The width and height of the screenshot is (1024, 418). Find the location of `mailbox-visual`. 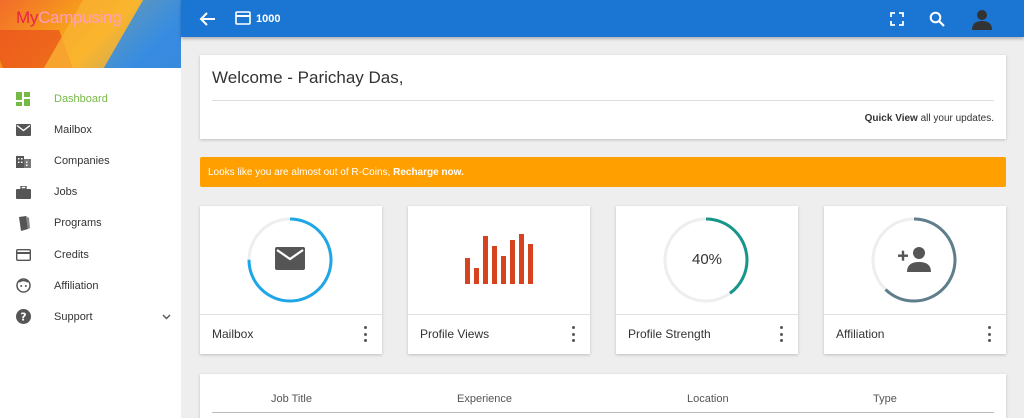

mailbox-visual is located at coordinates (291, 260).